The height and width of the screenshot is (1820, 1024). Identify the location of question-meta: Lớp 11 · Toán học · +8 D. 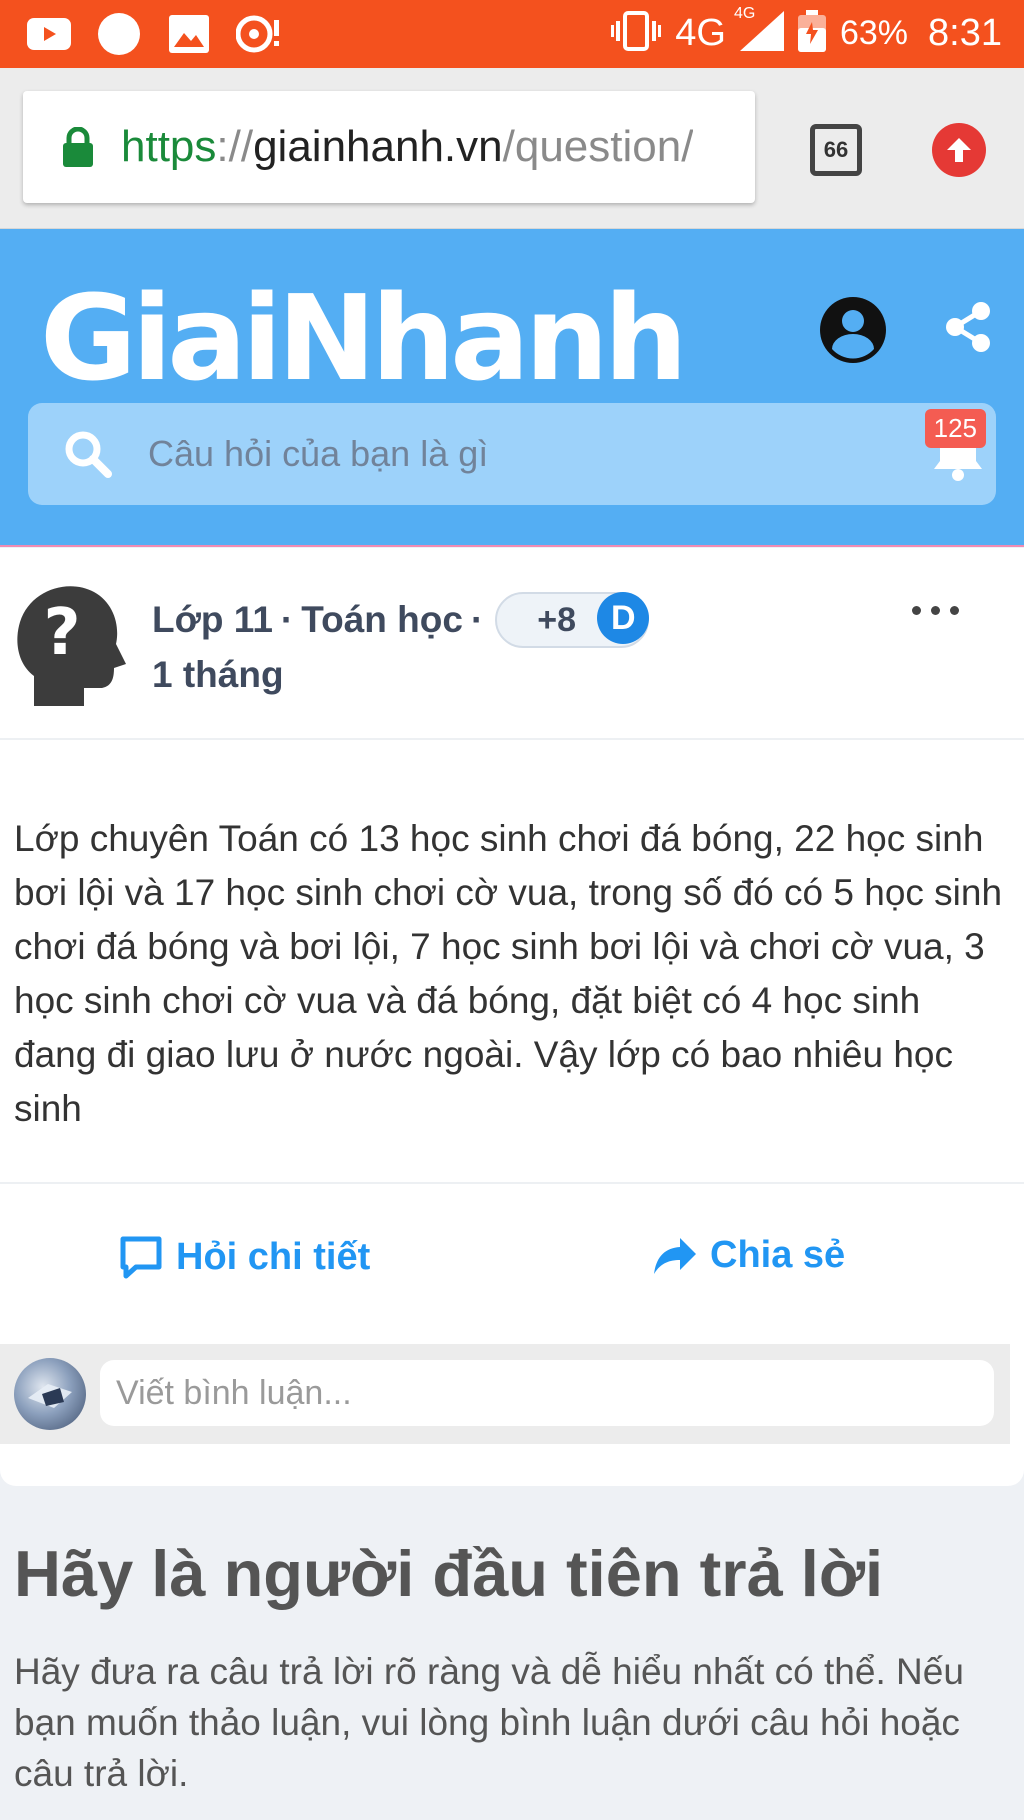
(401, 620).